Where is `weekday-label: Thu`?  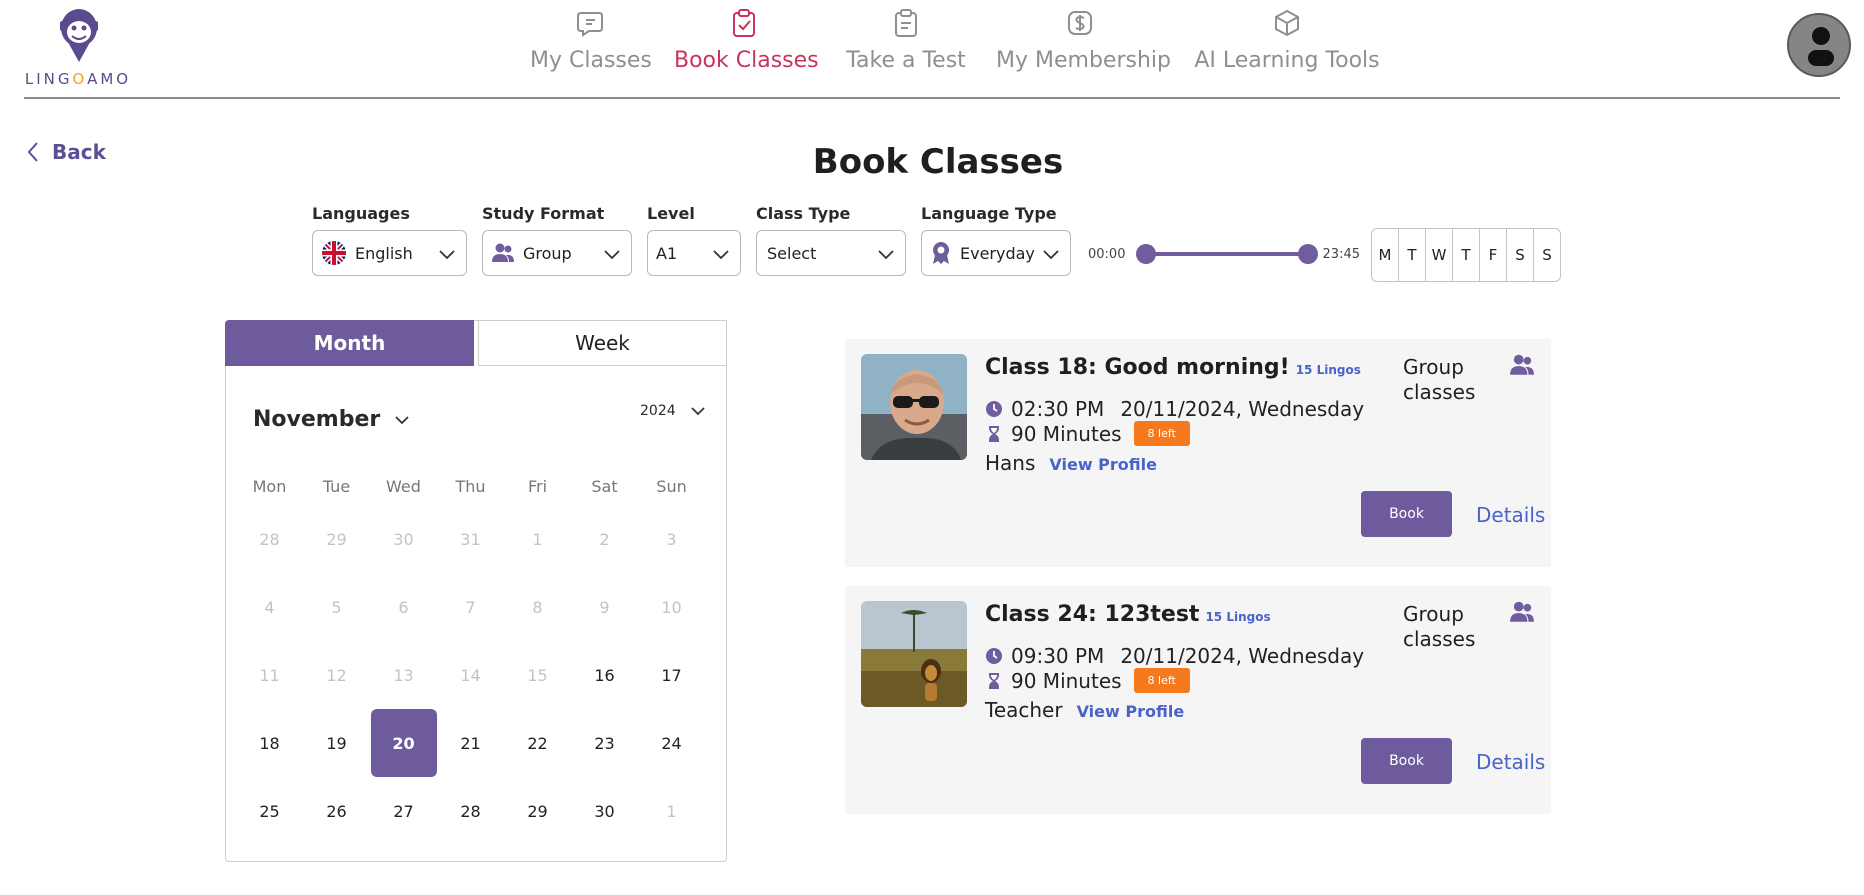
weekday-label: Thu is located at coordinates (470, 486).